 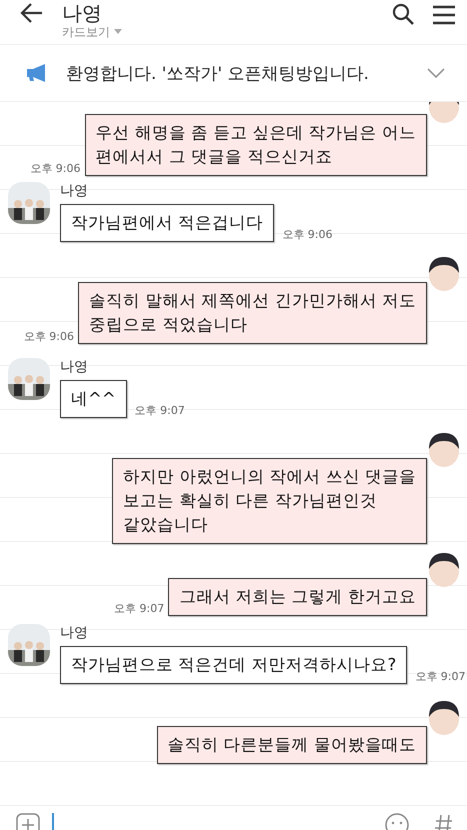 I want to click on message-bubble: 네^^, so click(x=93, y=399).